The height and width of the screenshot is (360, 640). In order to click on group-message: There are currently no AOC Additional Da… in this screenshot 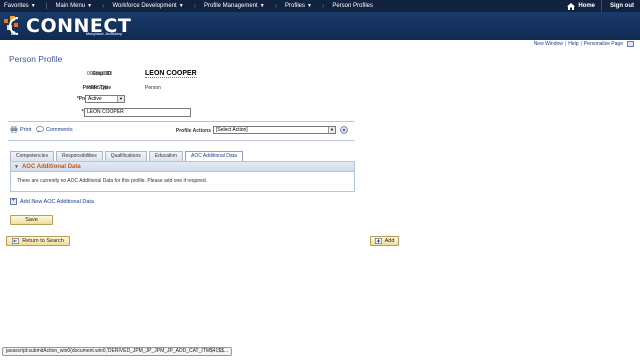, I will do `click(112, 181)`.